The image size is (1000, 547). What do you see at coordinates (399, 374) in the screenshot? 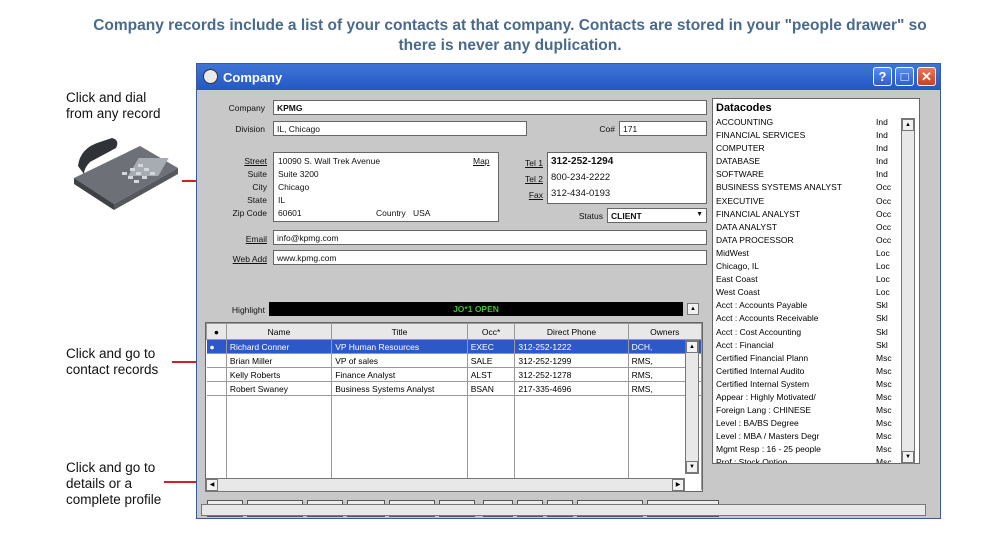
I see `contact-title: Finance Analyst` at bounding box center [399, 374].